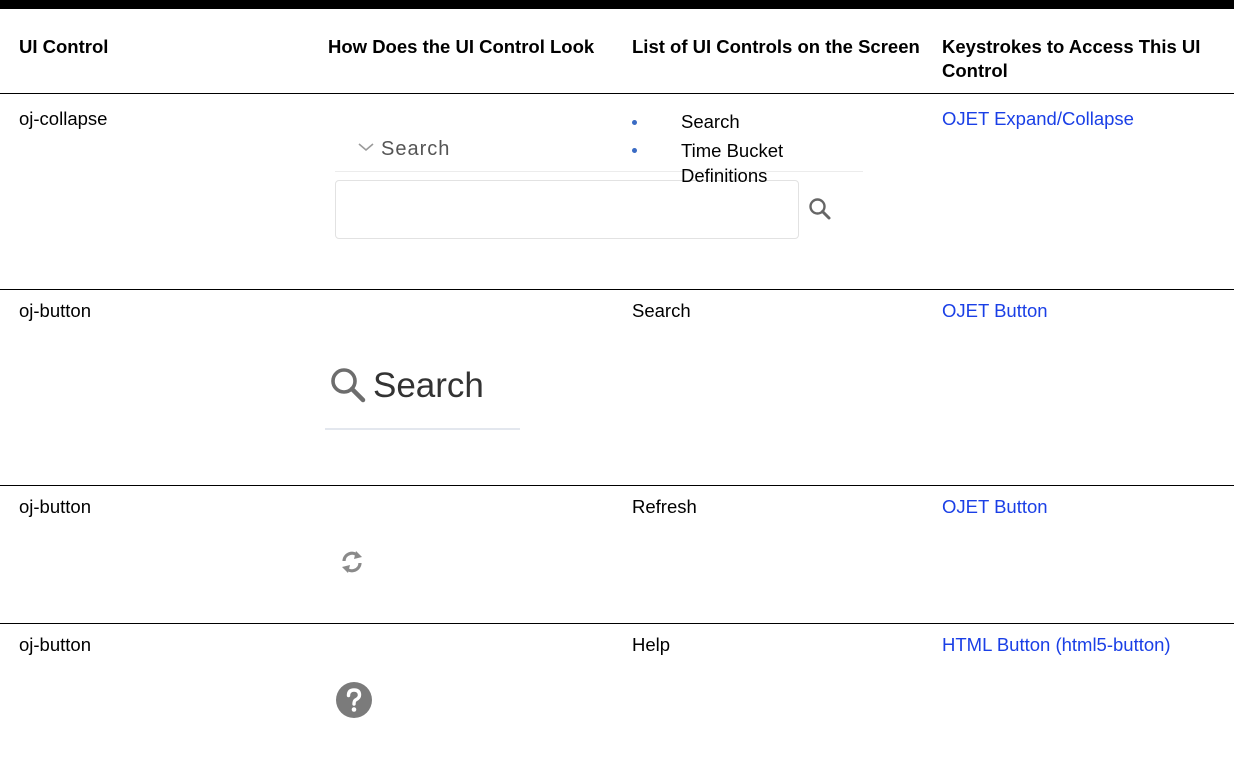 The width and height of the screenshot is (1234, 773). I want to click on header-rule, so click(617, 93).